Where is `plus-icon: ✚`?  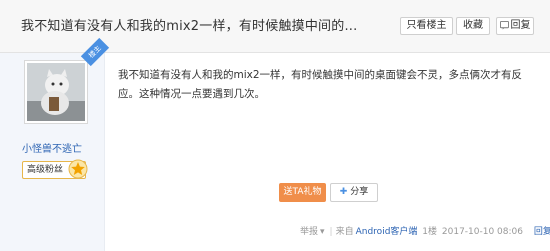
plus-icon: ✚ is located at coordinates (343, 192).